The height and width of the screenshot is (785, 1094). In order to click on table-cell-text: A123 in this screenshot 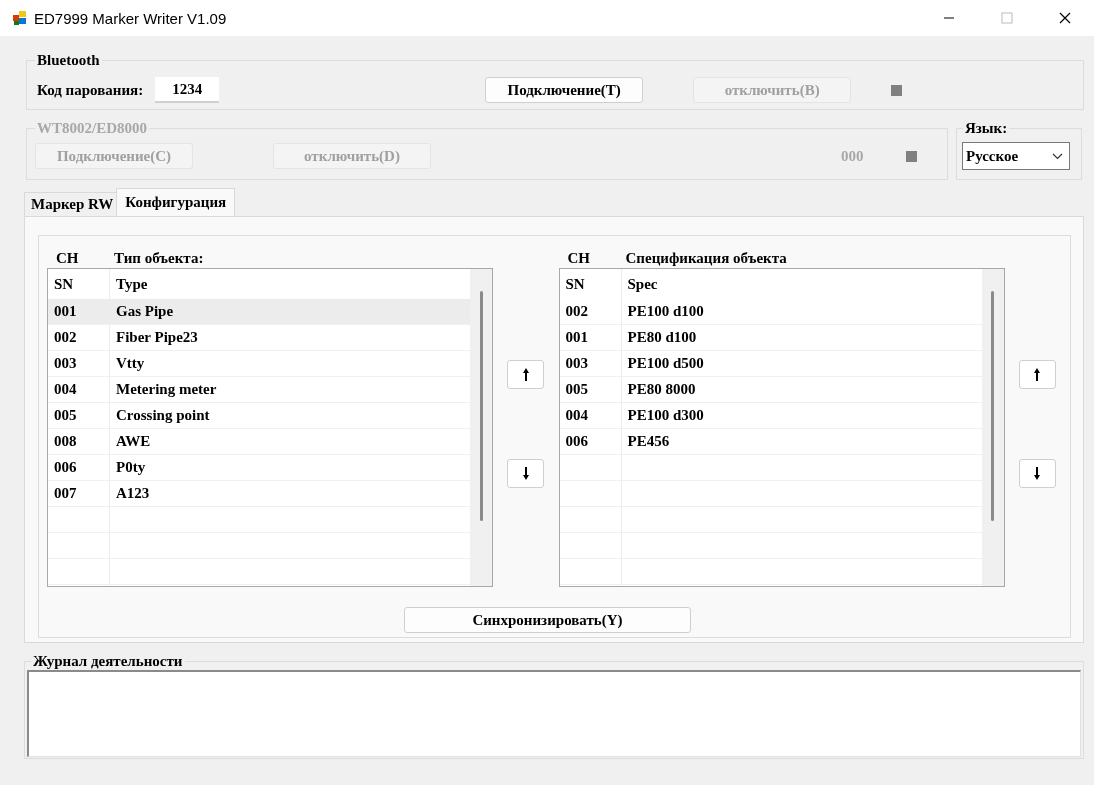, I will do `click(133, 493)`.